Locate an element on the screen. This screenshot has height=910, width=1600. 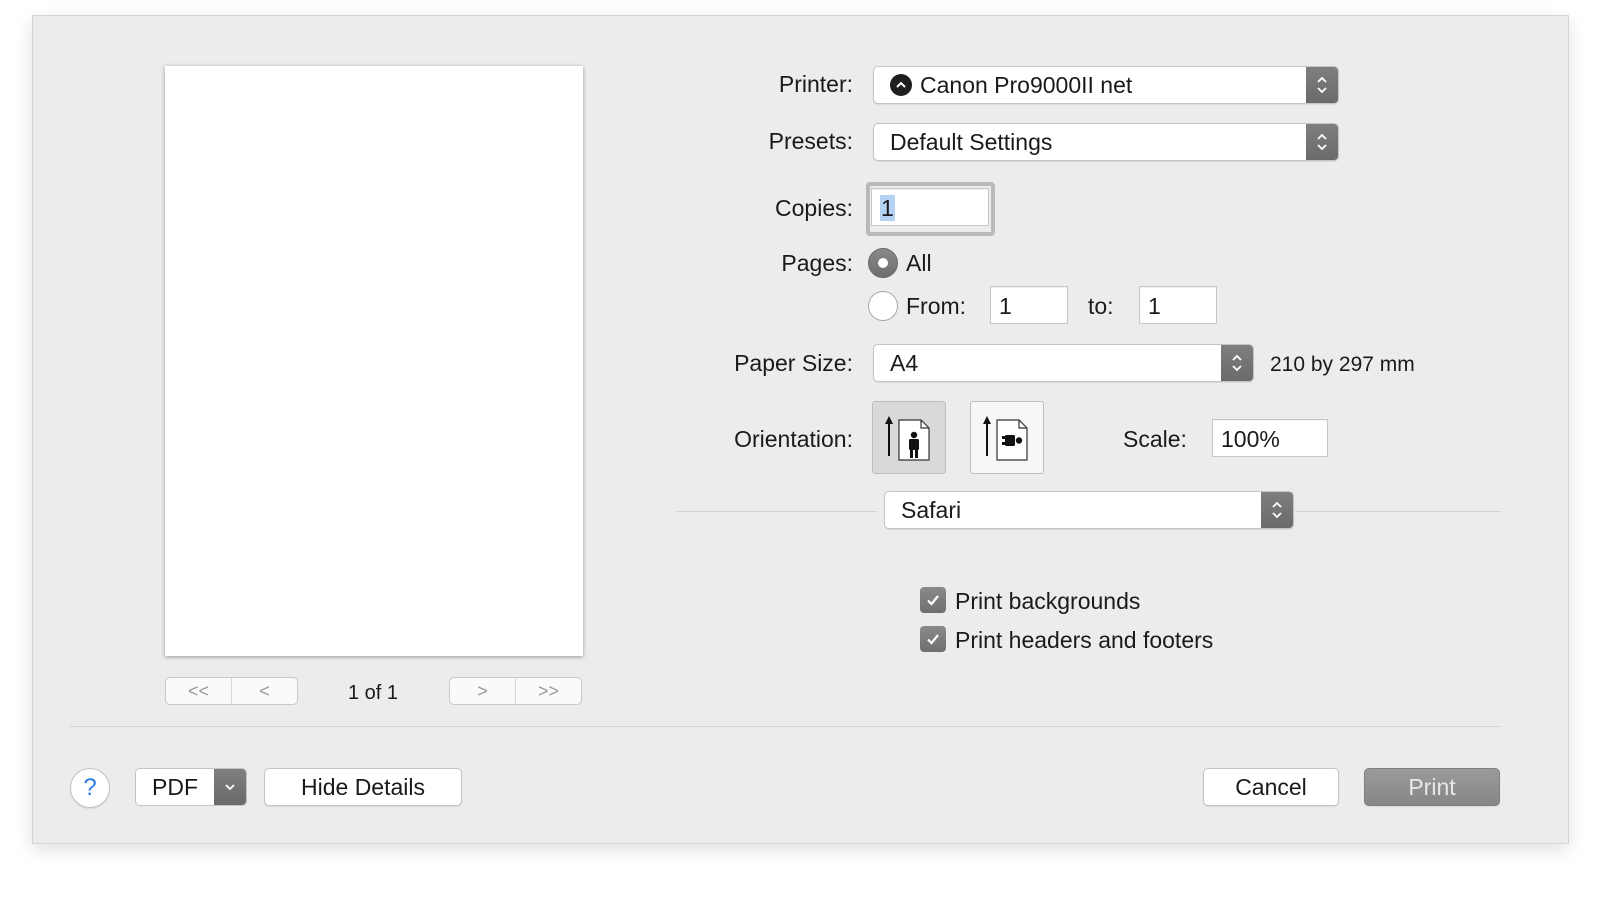
help-button: ? is located at coordinates (90, 788).